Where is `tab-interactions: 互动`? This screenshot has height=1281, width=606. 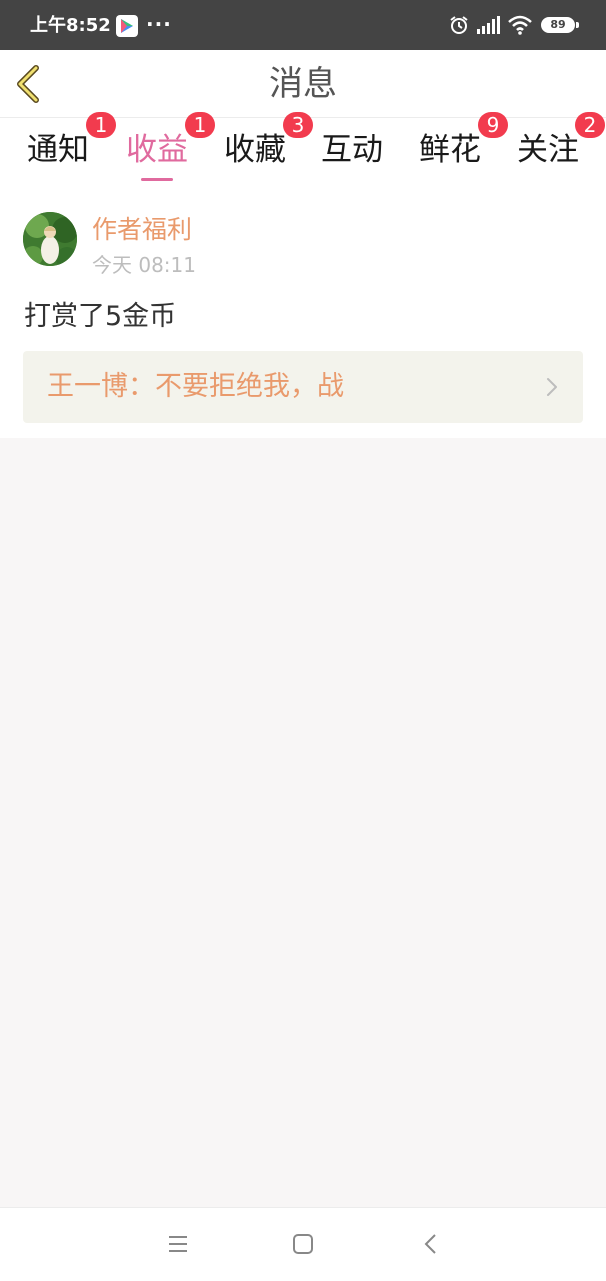 tab-interactions: 互动 is located at coordinates (352, 158).